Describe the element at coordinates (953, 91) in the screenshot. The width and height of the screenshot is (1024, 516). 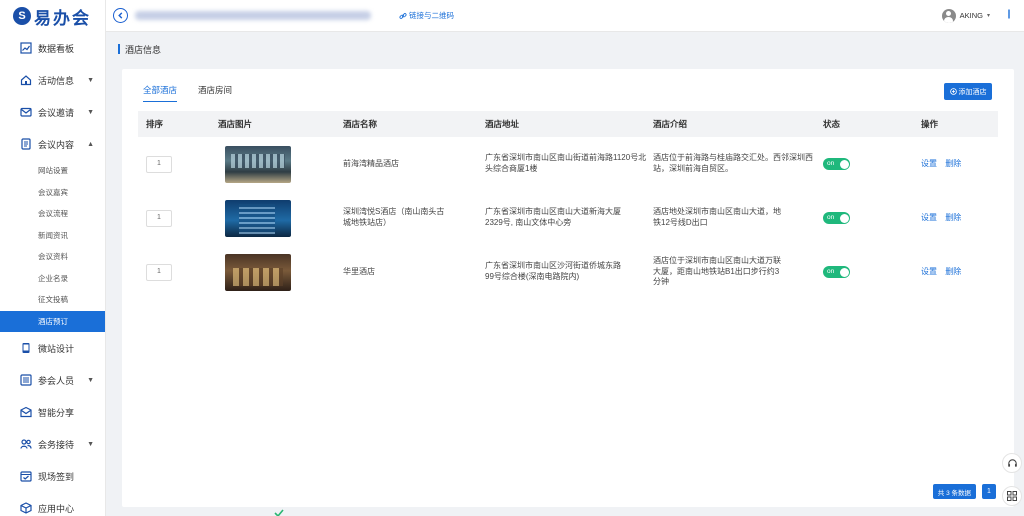
I see `plus-circle-icon` at that location.